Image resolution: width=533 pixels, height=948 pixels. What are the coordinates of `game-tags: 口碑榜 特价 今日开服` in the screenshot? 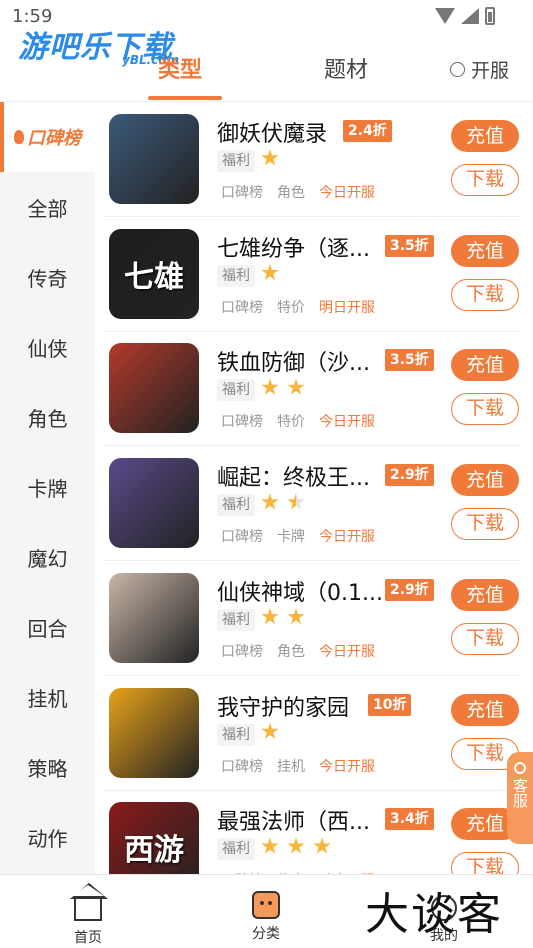 It's located at (298, 421).